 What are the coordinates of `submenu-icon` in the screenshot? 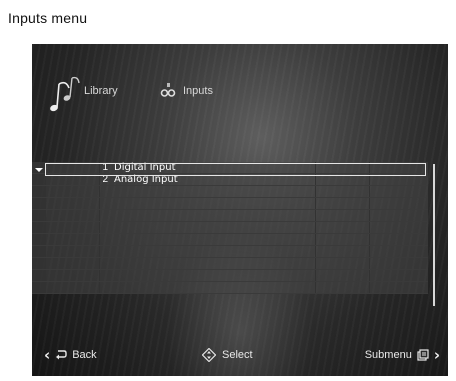 It's located at (423, 355).